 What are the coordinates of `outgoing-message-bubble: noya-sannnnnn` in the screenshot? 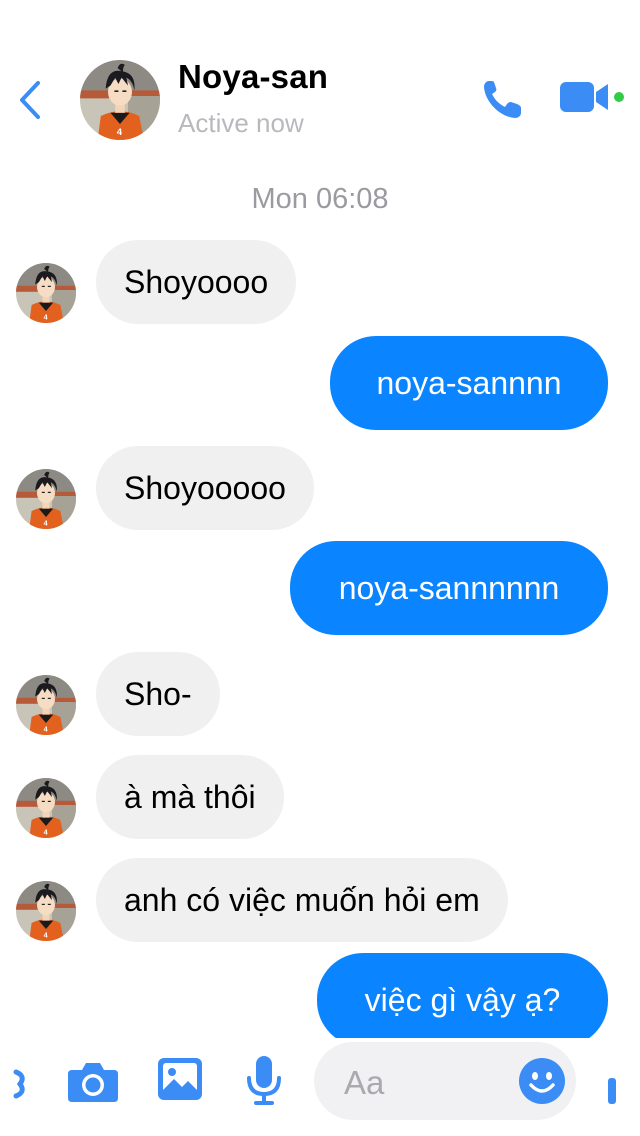 It's located at (449, 588).